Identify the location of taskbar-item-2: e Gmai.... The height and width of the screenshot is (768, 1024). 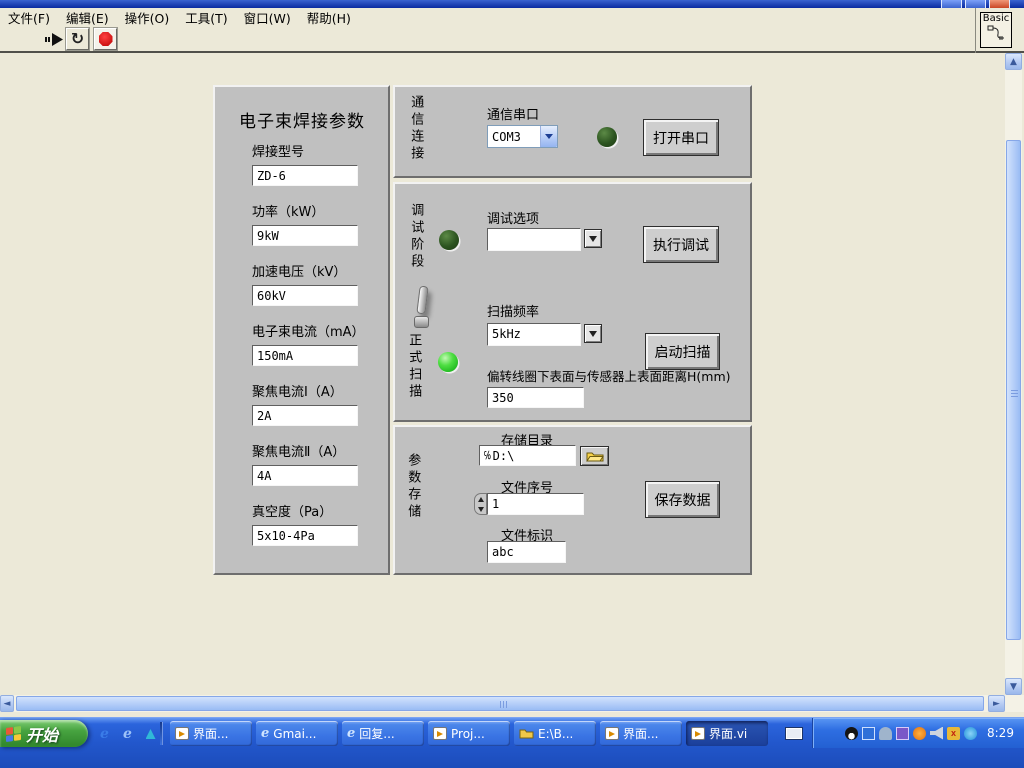
(297, 733).